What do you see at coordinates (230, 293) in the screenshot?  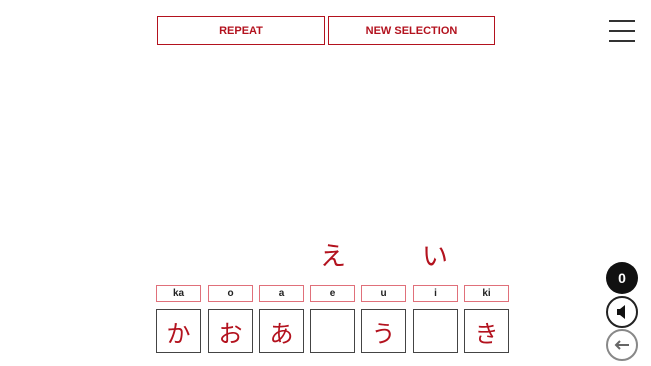 I see `romaji-label-o: o` at bounding box center [230, 293].